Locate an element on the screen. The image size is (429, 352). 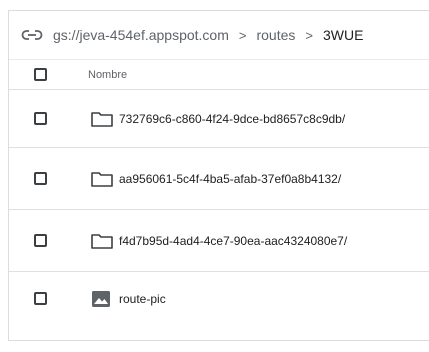
row-name-cell: route-pic is located at coordinates (122, 299).